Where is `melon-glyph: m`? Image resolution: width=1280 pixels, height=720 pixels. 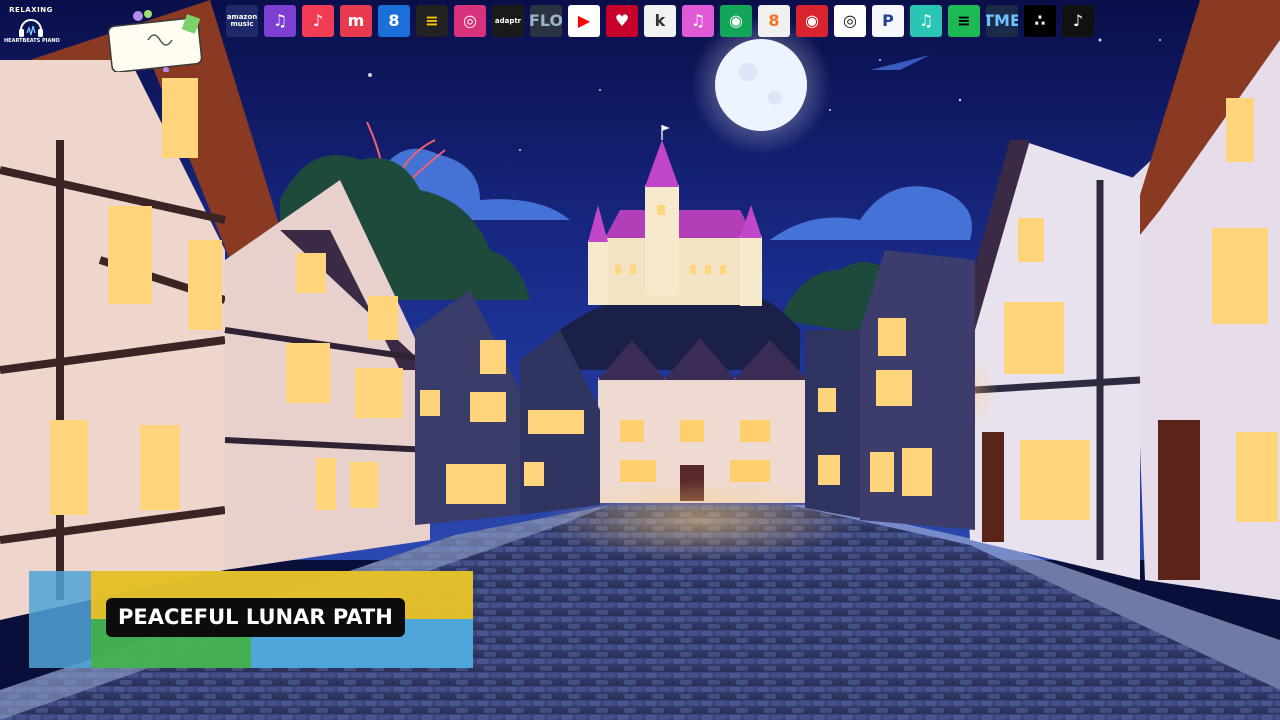 melon-glyph: m is located at coordinates (356, 20).